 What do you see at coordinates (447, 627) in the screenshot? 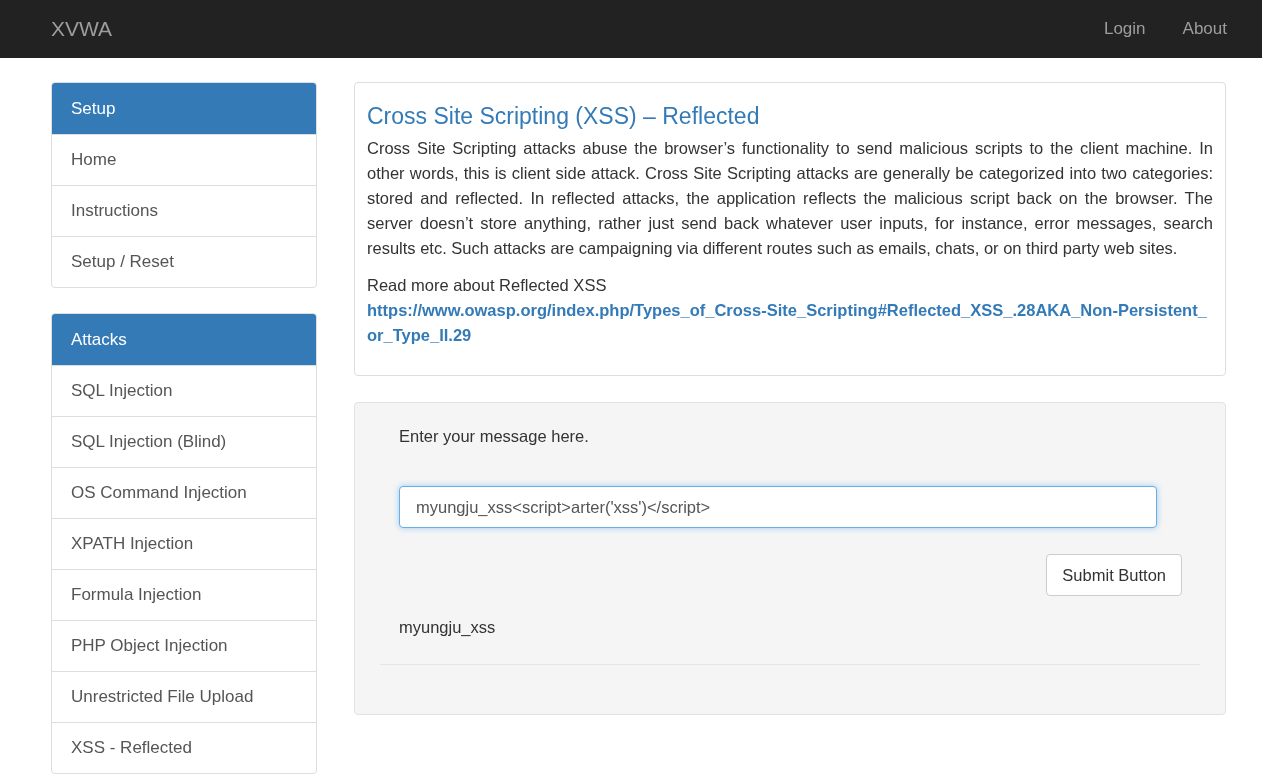
I see `output-text: myungju_xss` at bounding box center [447, 627].